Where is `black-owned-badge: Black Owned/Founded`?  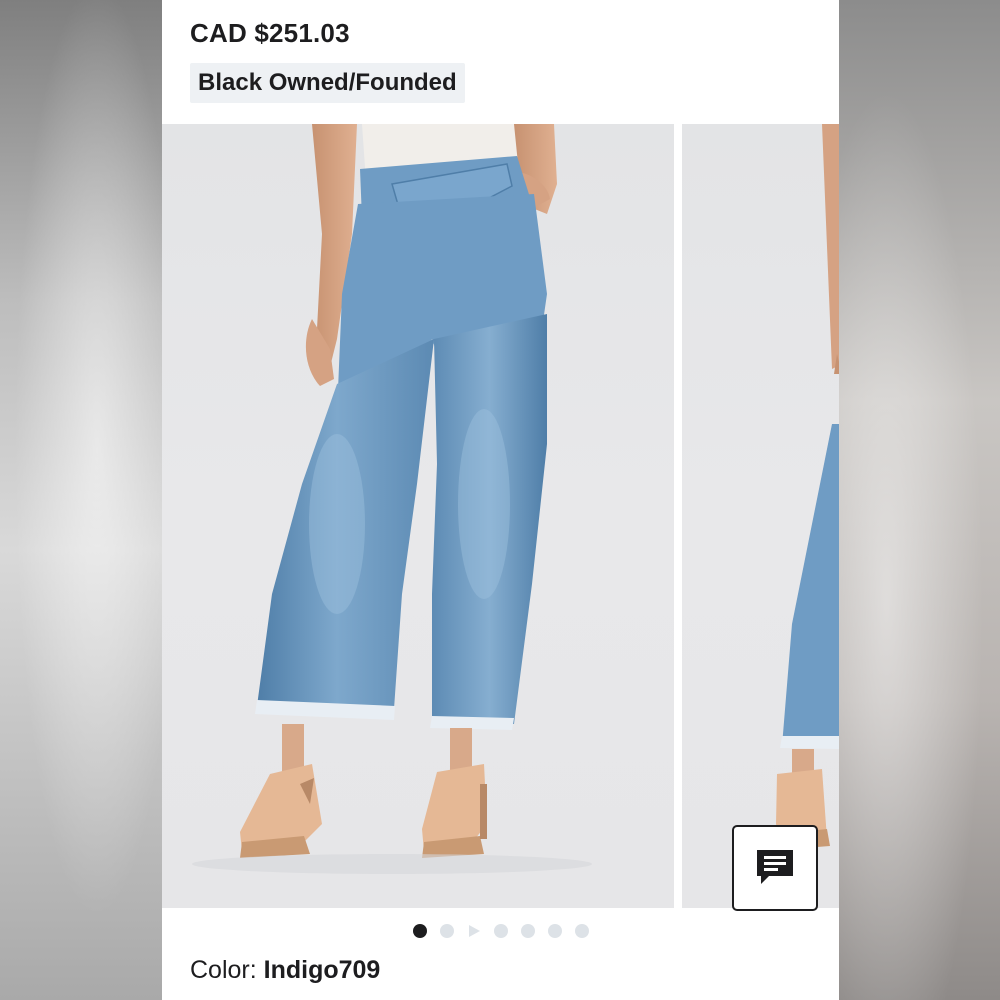
black-owned-badge: Black Owned/Founded is located at coordinates (327, 83).